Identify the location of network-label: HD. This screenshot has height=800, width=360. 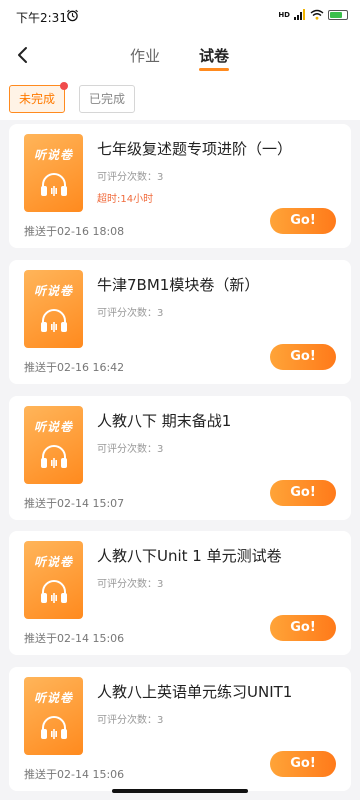
(284, 14).